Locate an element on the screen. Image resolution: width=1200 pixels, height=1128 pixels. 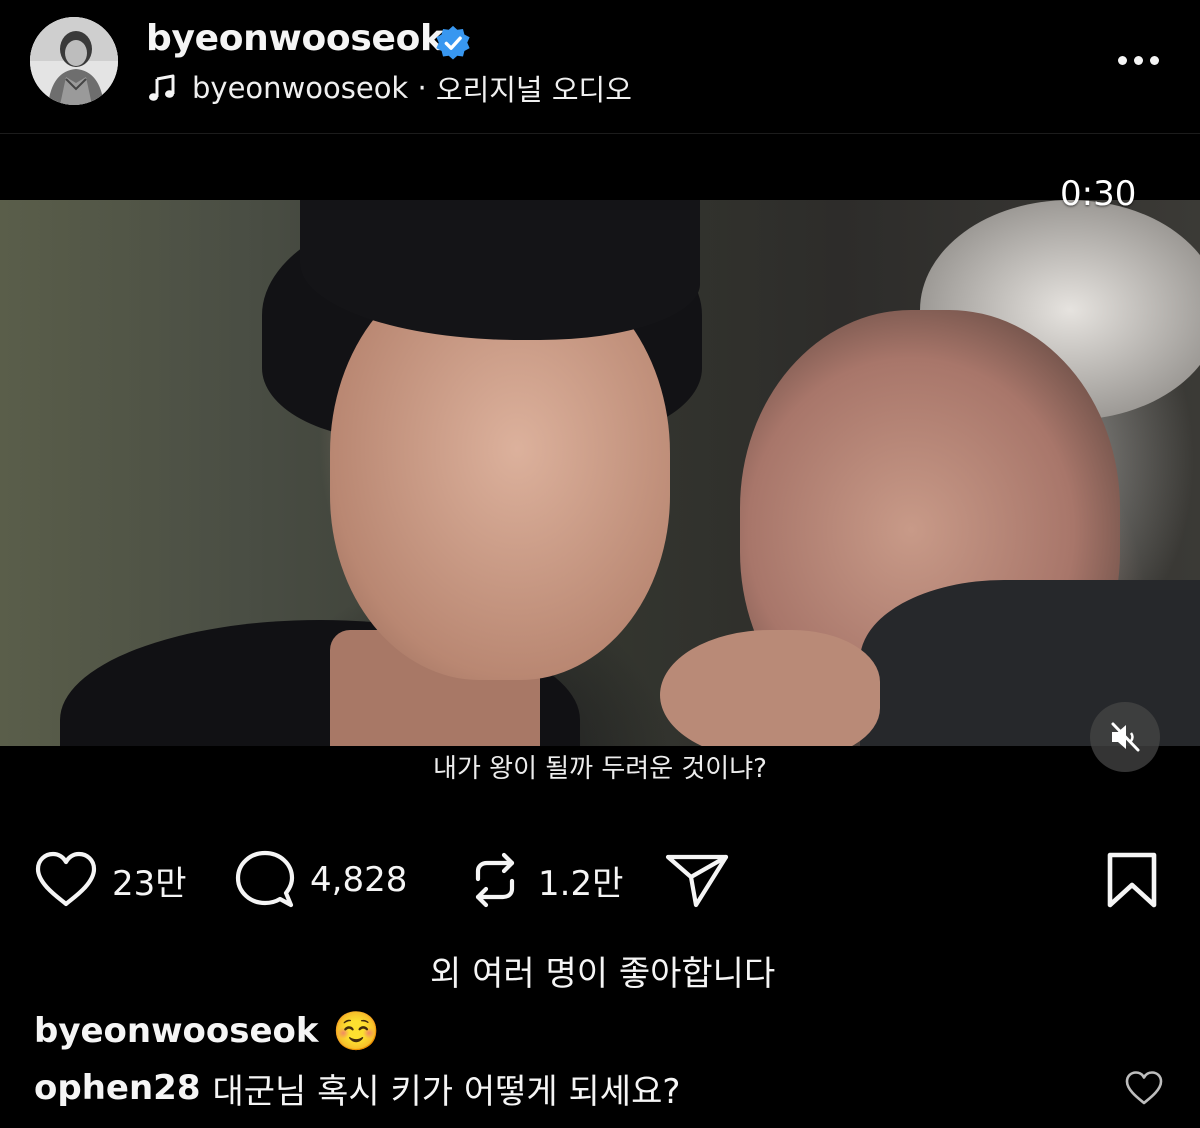
more-options-button is located at coordinates (1138, 60).